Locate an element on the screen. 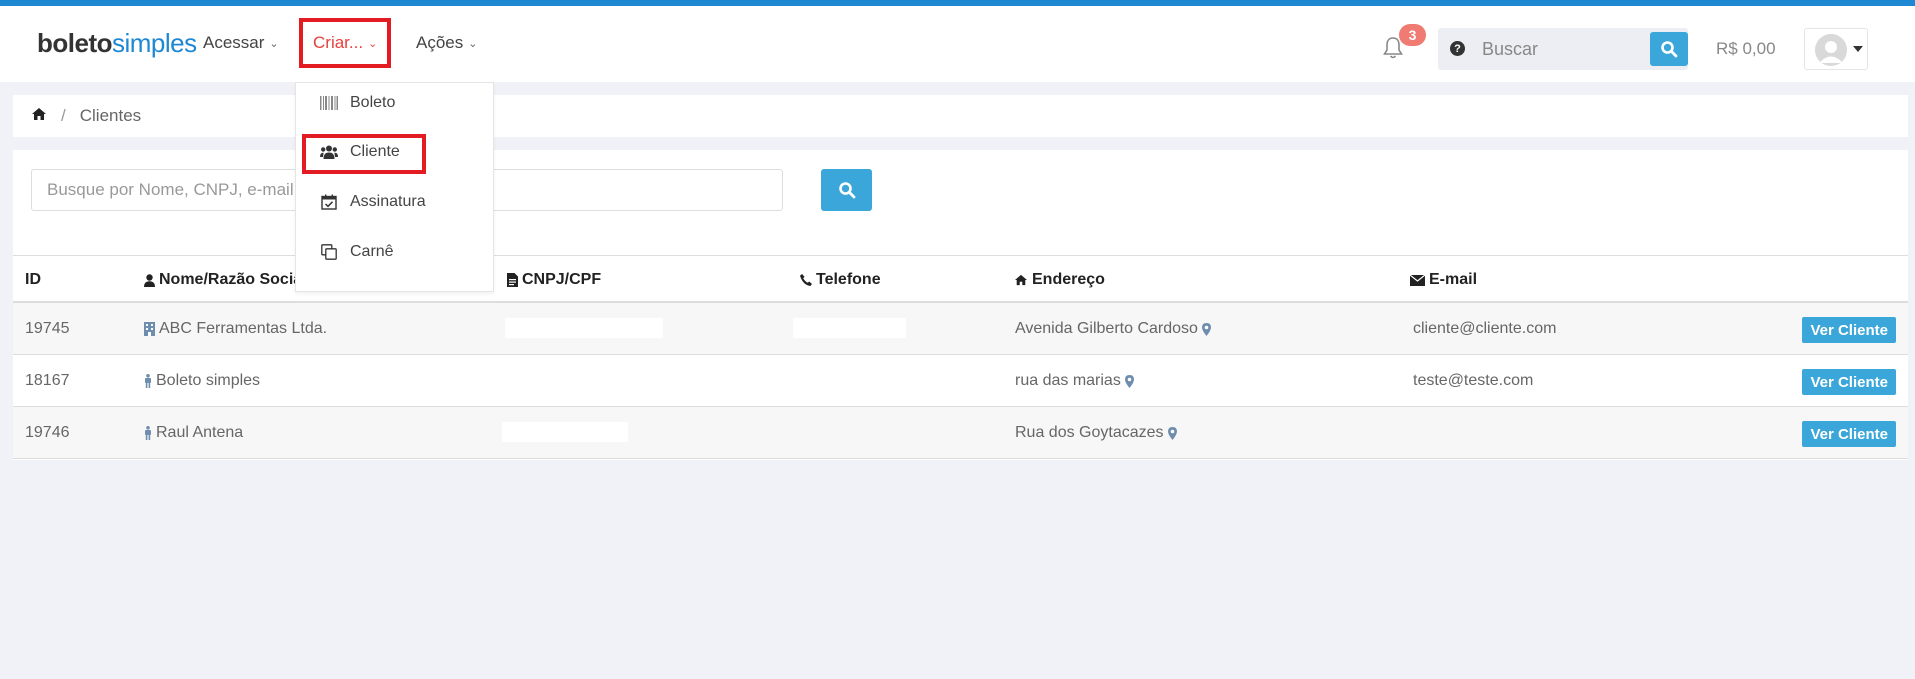 The height and width of the screenshot is (679, 1915). cell-address: Rua dos Goytacazes is located at coordinates (1096, 433).